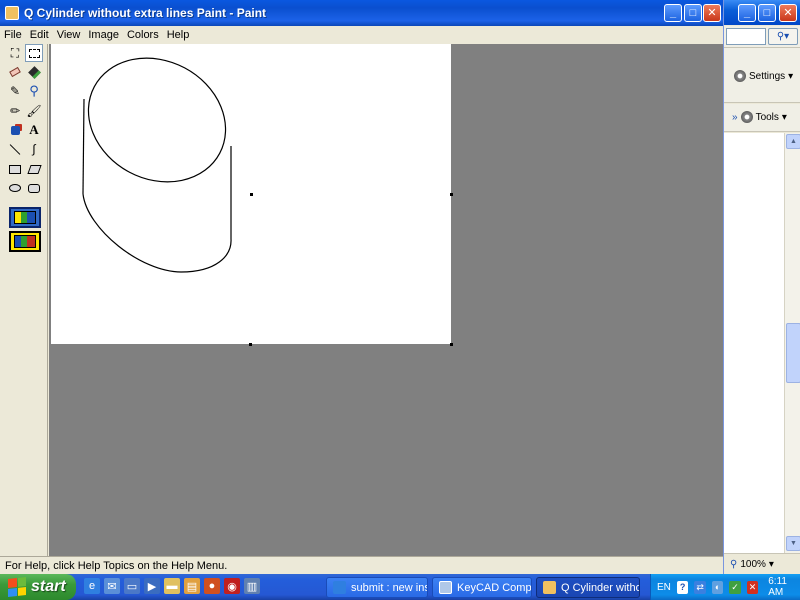  What do you see at coordinates (682, 587) in the screenshot?
I see `help-icon: ?` at bounding box center [682, 587].